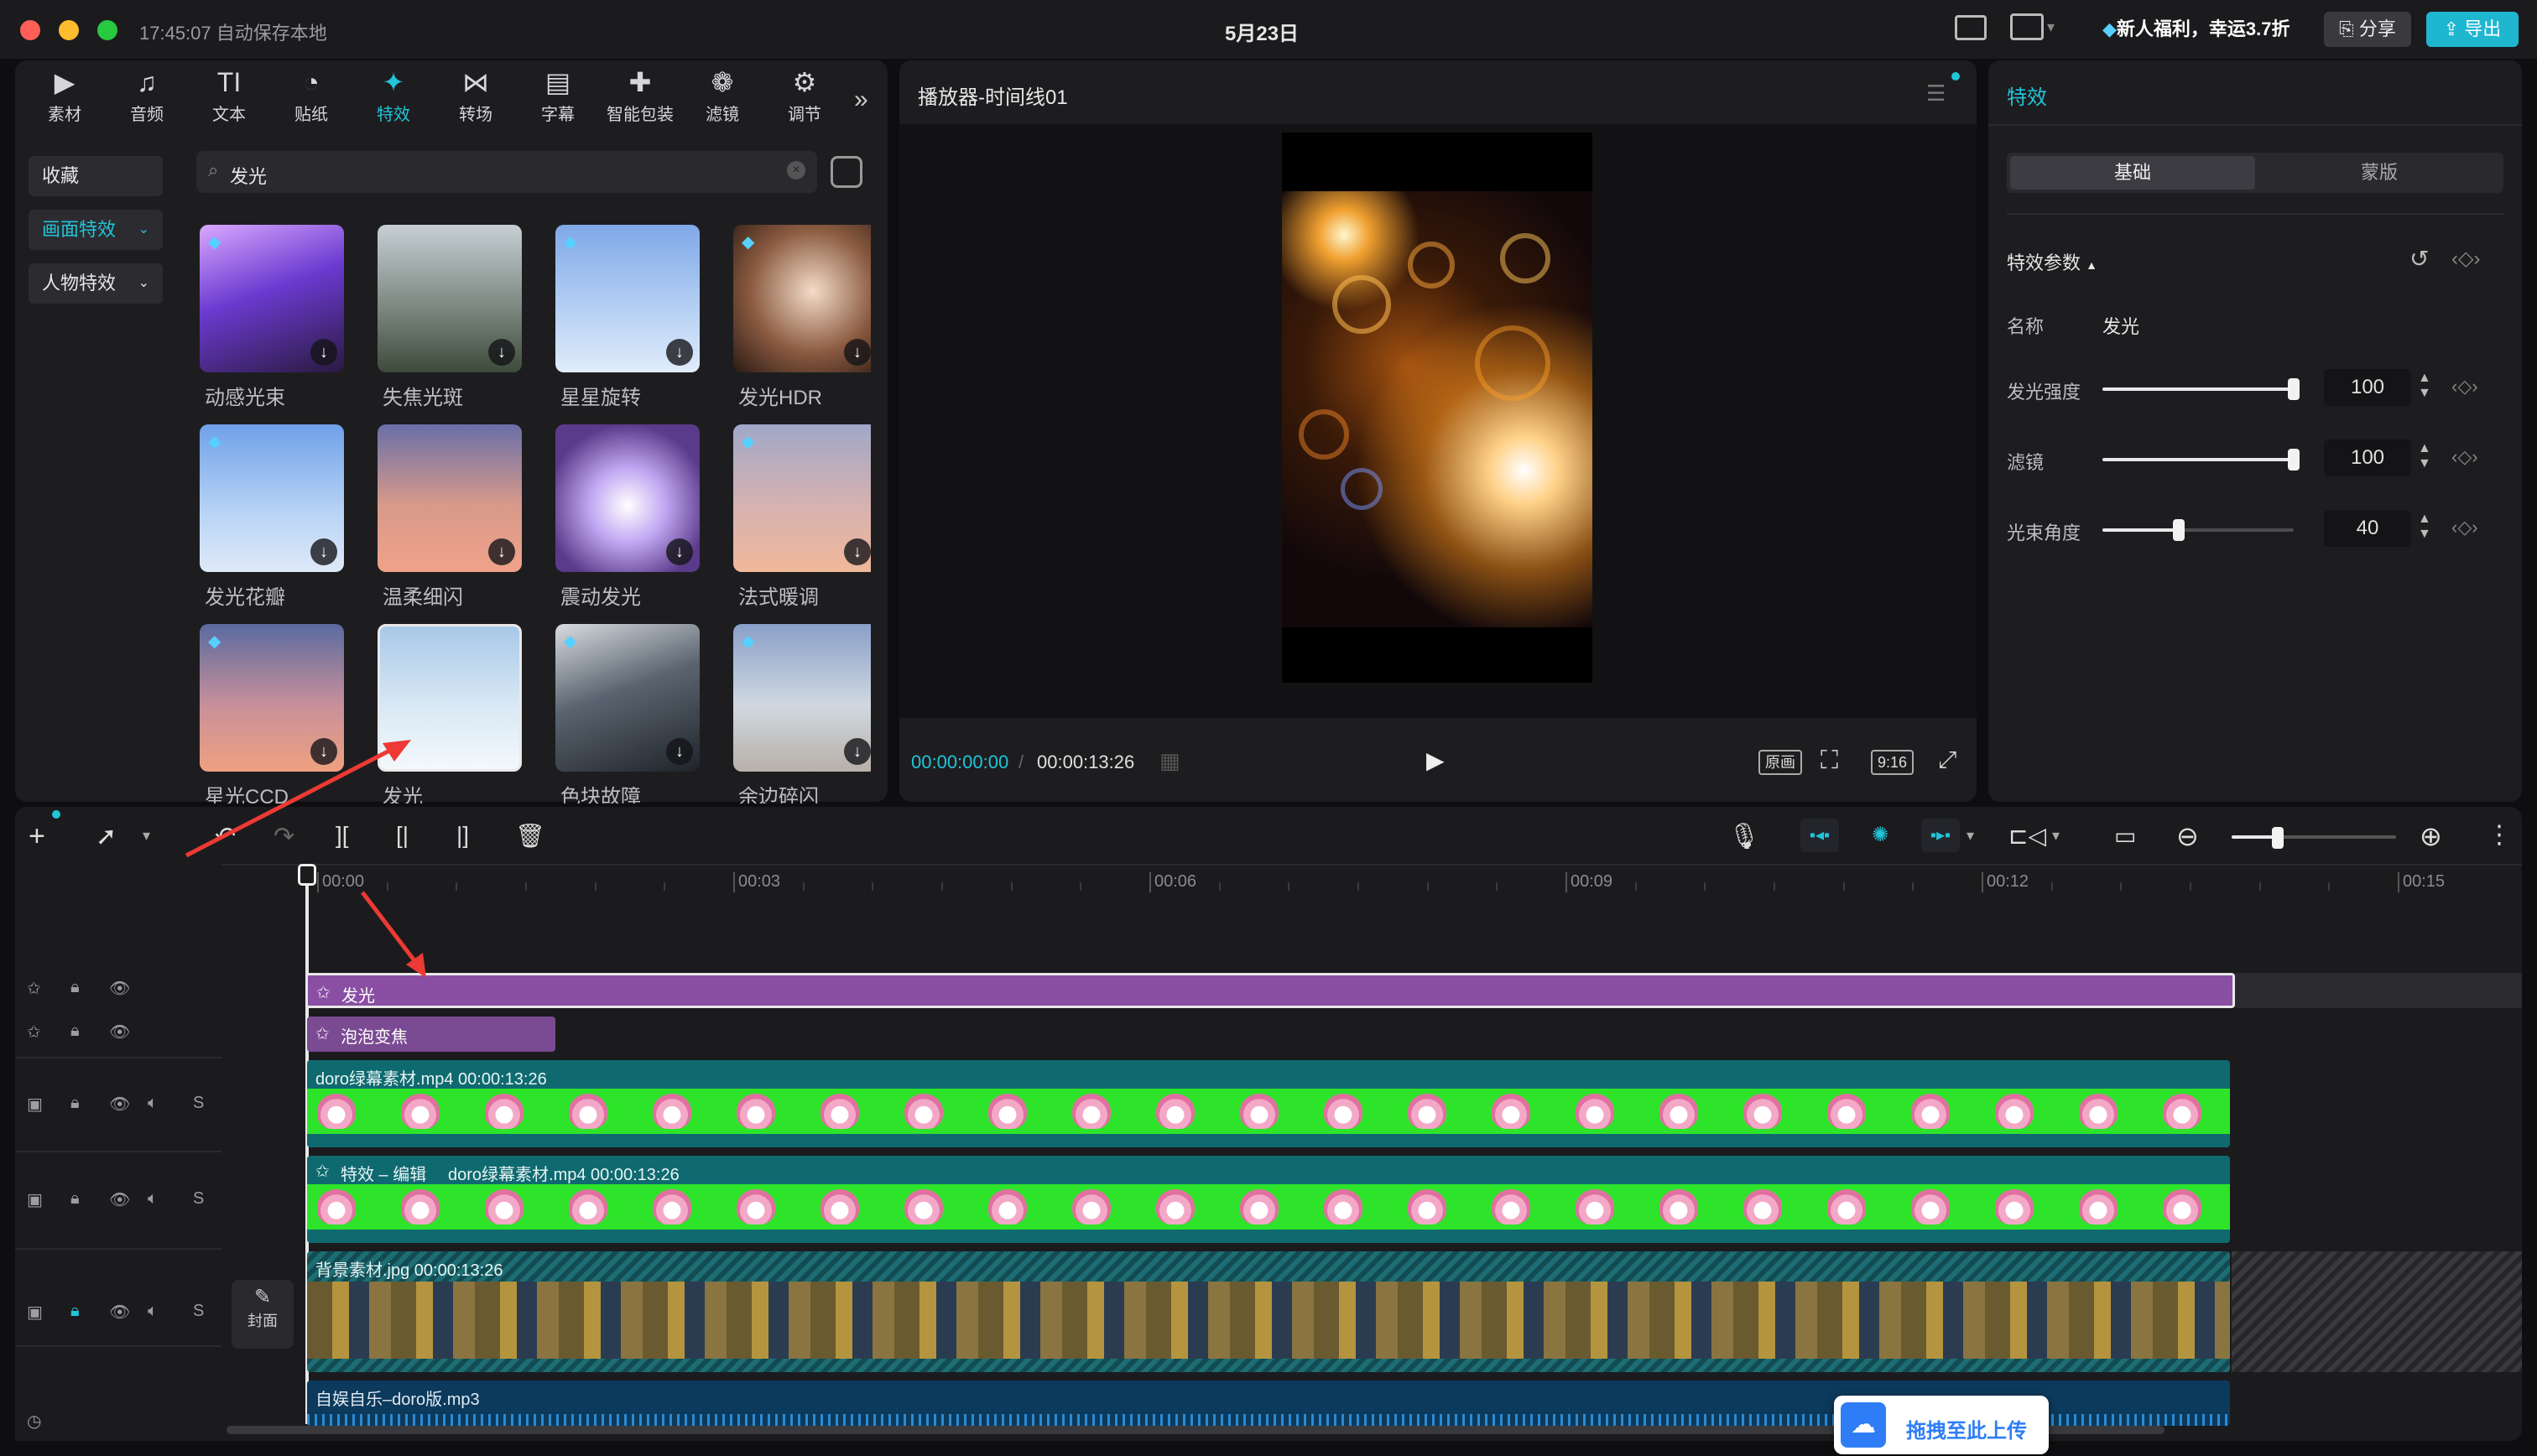  I want to click on minimize-window-button, so click(69, 30).